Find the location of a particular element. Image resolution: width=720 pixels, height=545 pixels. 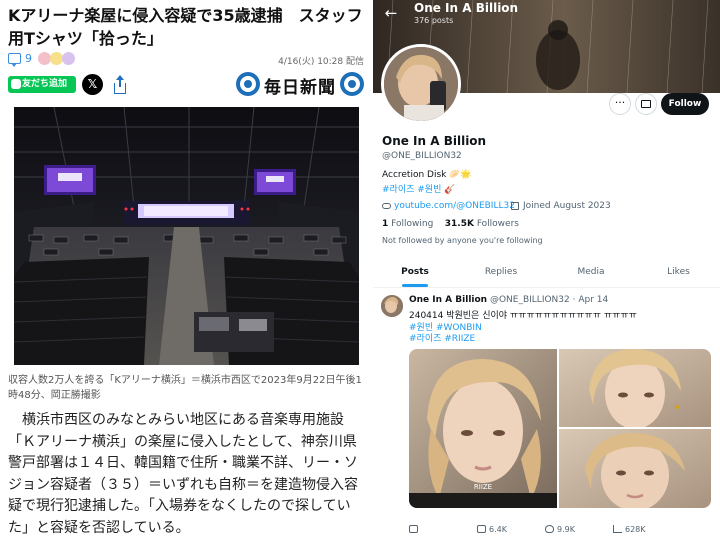

top-post-count: 376 posts is located at coordinates (434, 20).